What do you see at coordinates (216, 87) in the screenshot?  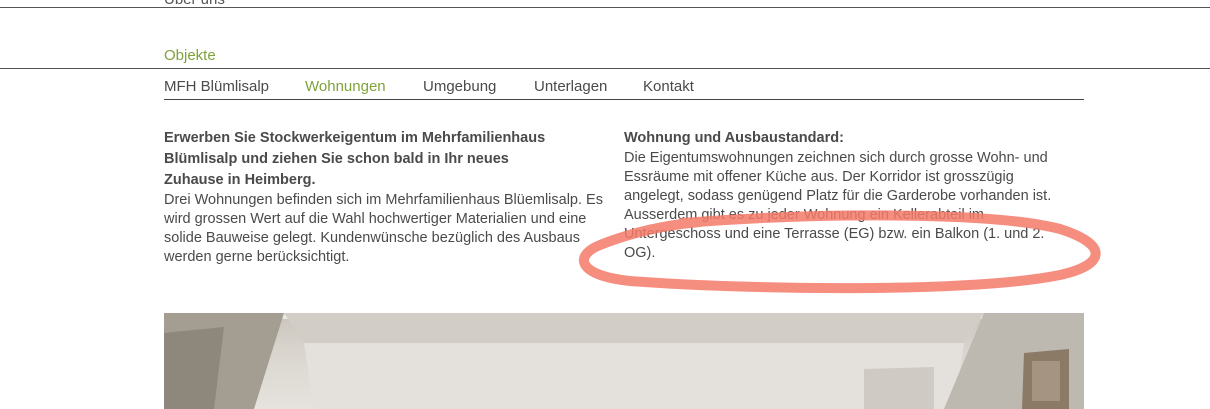 I see `nav-item-mfh-bluemlisalp: MFH Blümlisalp` at bounding box center [216, 87].